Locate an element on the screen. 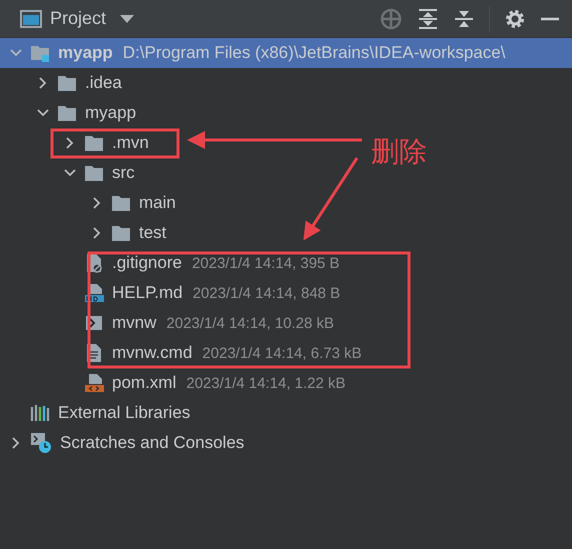 The width and height of the screenshot is (572, 549). panel-title: Project is located at coordinates (78, 18).